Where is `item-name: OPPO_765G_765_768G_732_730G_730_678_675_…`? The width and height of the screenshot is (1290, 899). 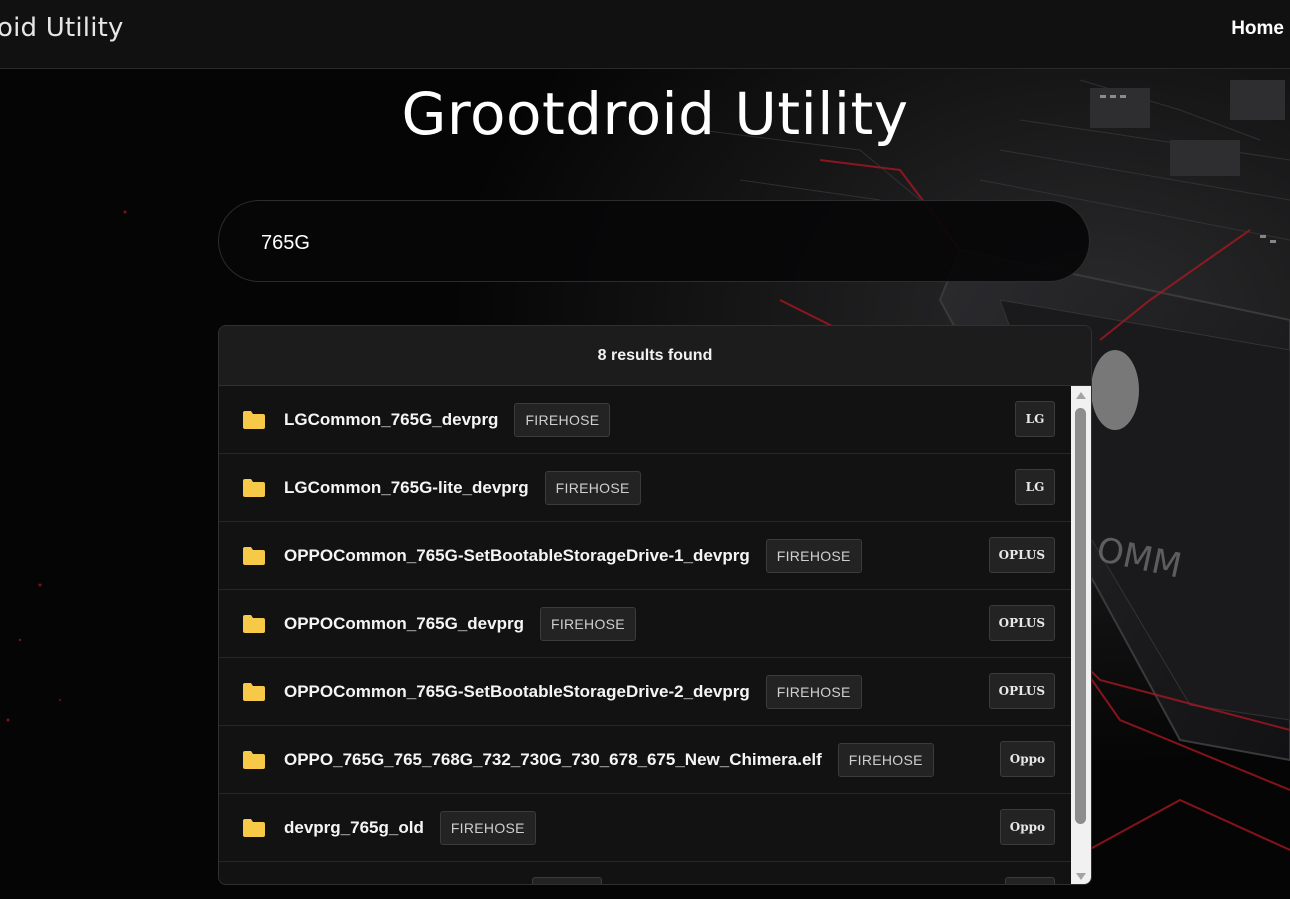 item-name: OPPO_765G_765_768G_732_730G_730_678_675_… is located at coordinates (553, 760).